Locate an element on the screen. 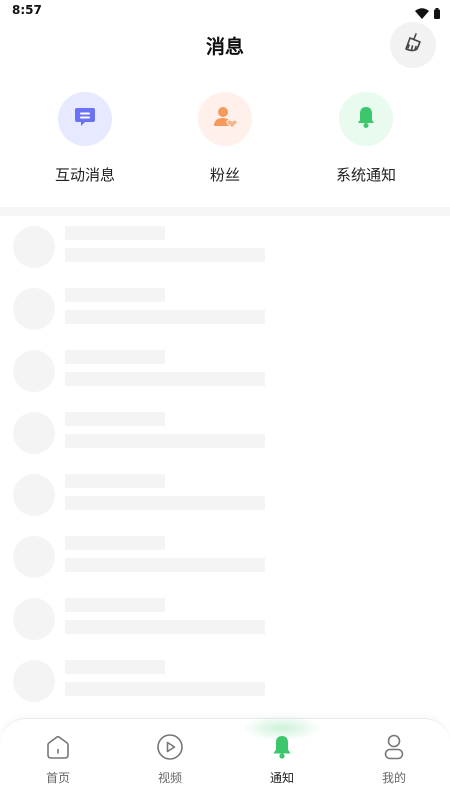 The height and width of the screenshot is (800, 450). category-label: 系统通知 is located at coordinates (365, 175).